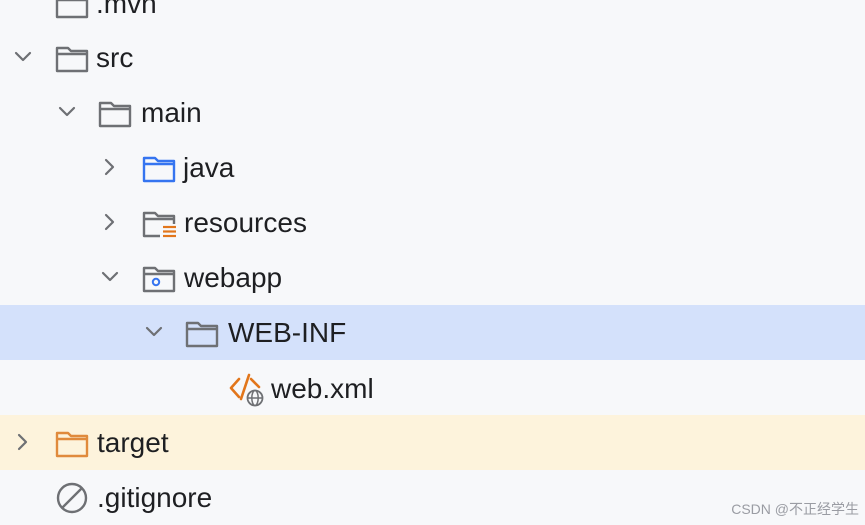  Describe the element at coordinates (233, 277) in the screenshot. I see `tree-item-label: webapp` at that location.